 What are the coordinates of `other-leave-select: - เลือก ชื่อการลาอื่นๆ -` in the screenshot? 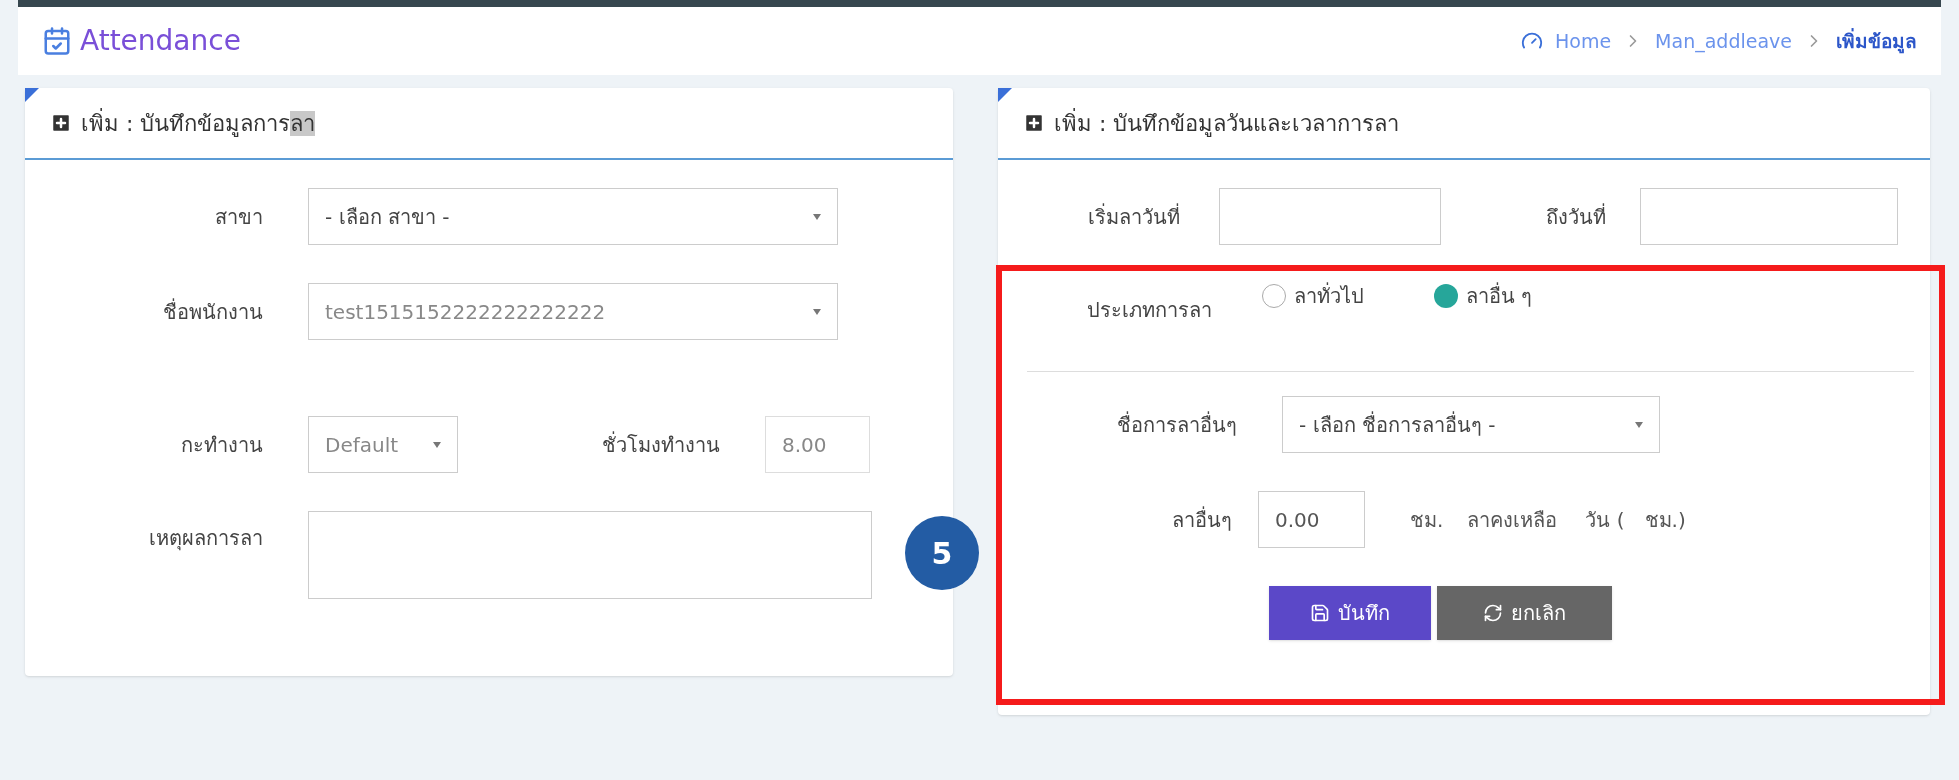 It's located at (1471, 424).